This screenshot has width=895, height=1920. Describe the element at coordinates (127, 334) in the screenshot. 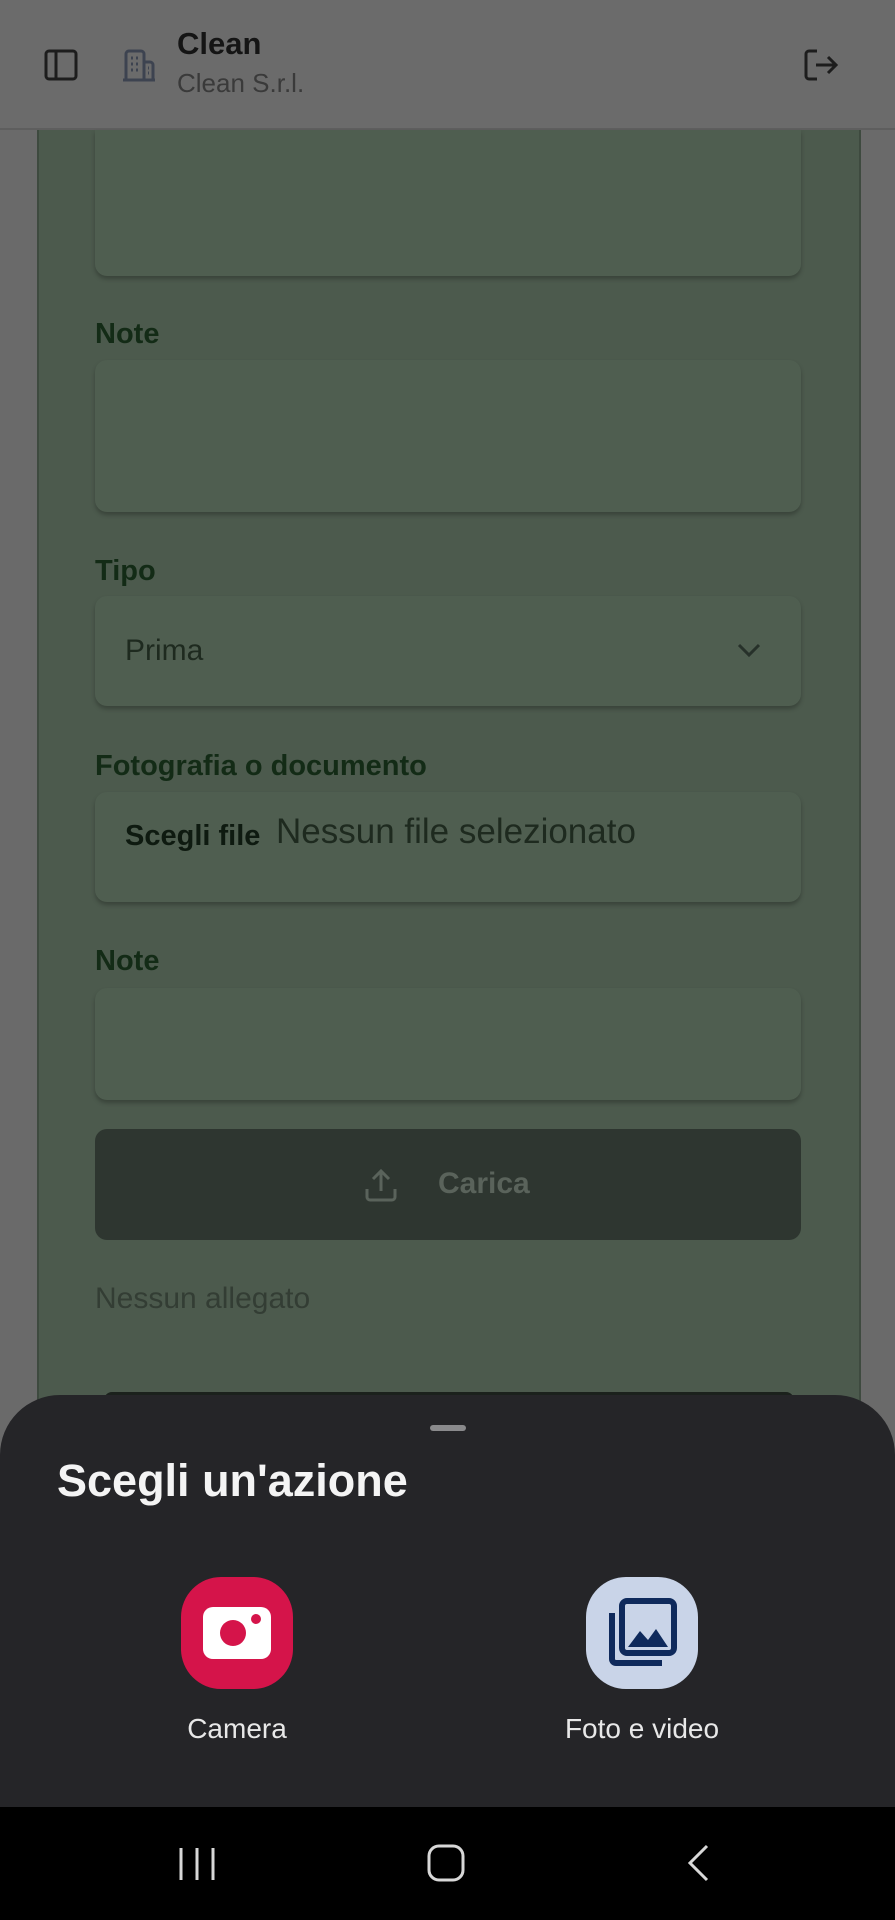

I see `note-label: Note` at that location.